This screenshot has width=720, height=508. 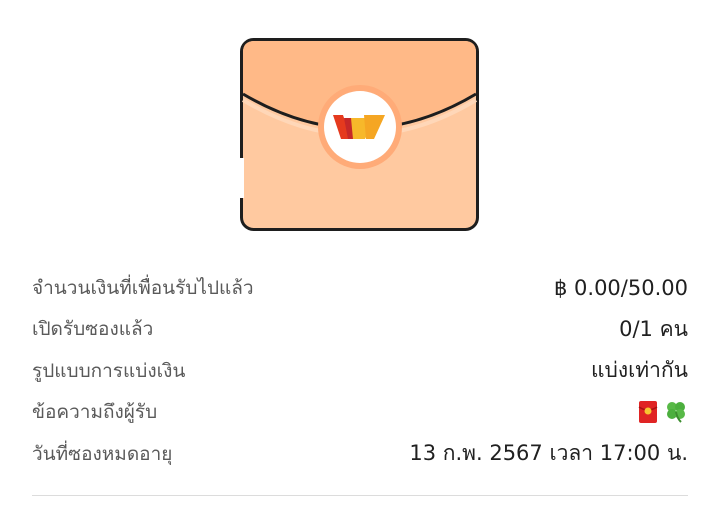 I want to click on amount-received-value: ฿ 0.00/50.00, so click(x=621, y=287).